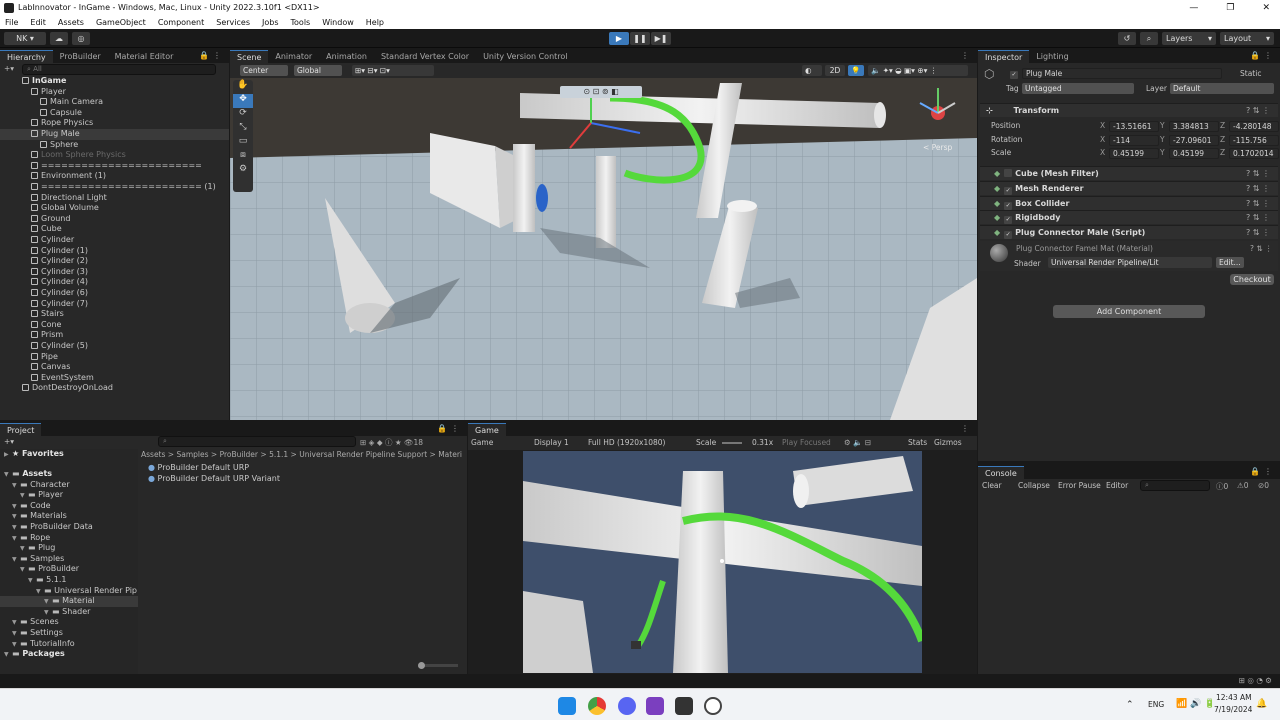 This screenshot has height=720, width=1280. I want to click on gizmos-button: Gizmos, so click(948, 442).